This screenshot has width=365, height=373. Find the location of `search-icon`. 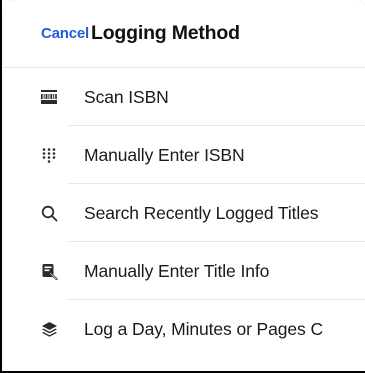

search-icon is located at coordinates (49, 213).